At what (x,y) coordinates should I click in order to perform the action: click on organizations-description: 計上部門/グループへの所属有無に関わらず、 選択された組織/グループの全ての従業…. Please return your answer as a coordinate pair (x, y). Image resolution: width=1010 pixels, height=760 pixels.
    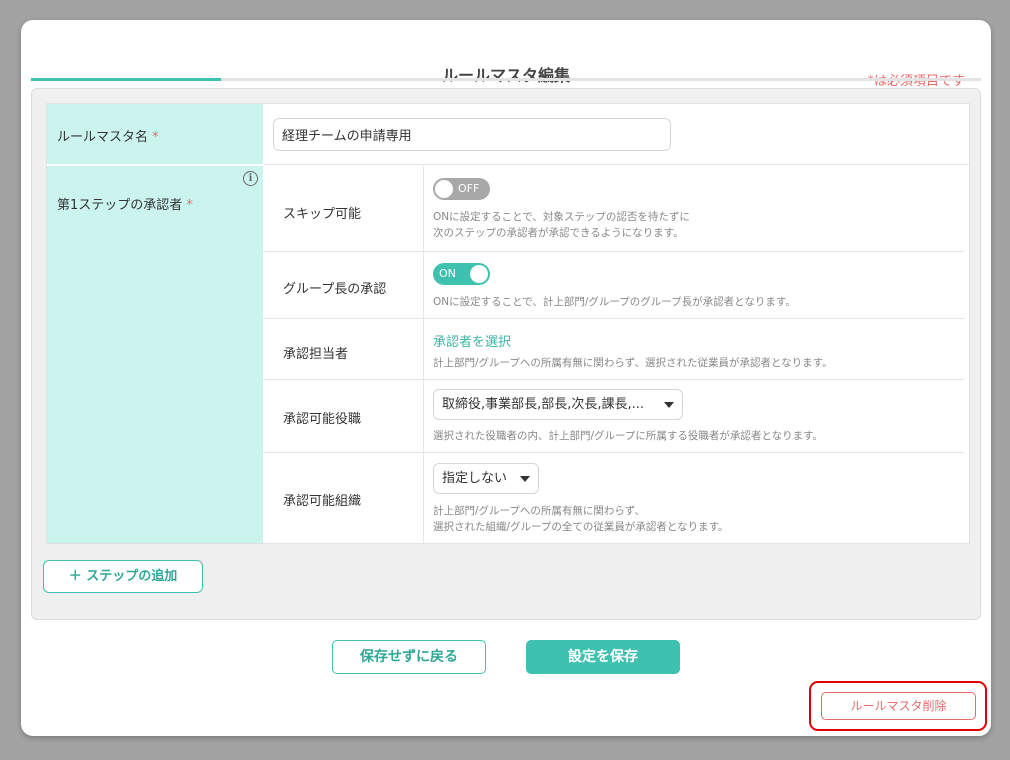
    Looking at the image, I should click on (581, 519).